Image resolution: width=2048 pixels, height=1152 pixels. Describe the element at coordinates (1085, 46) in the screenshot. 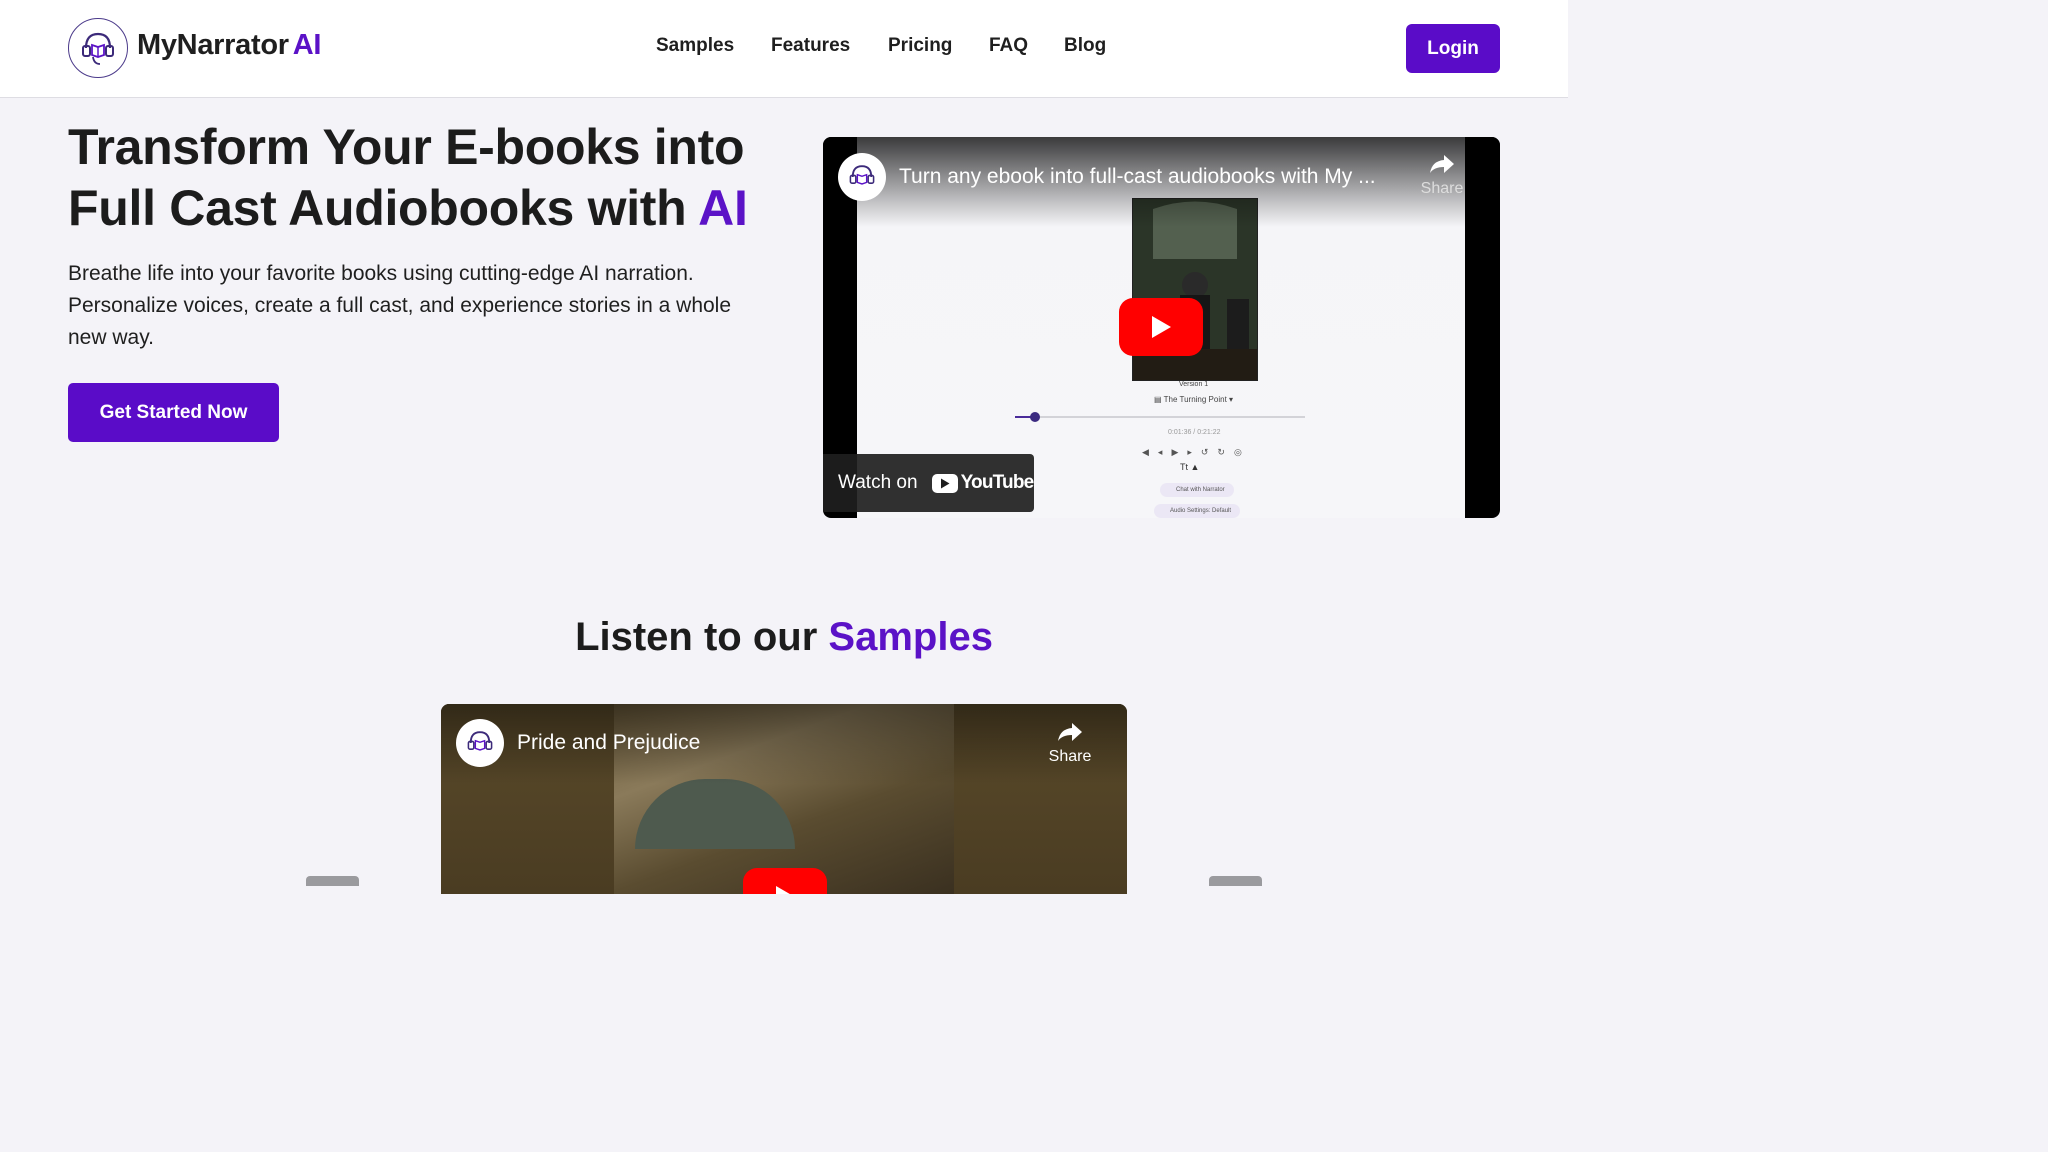

I see `nav-blog: Blog` at that location.